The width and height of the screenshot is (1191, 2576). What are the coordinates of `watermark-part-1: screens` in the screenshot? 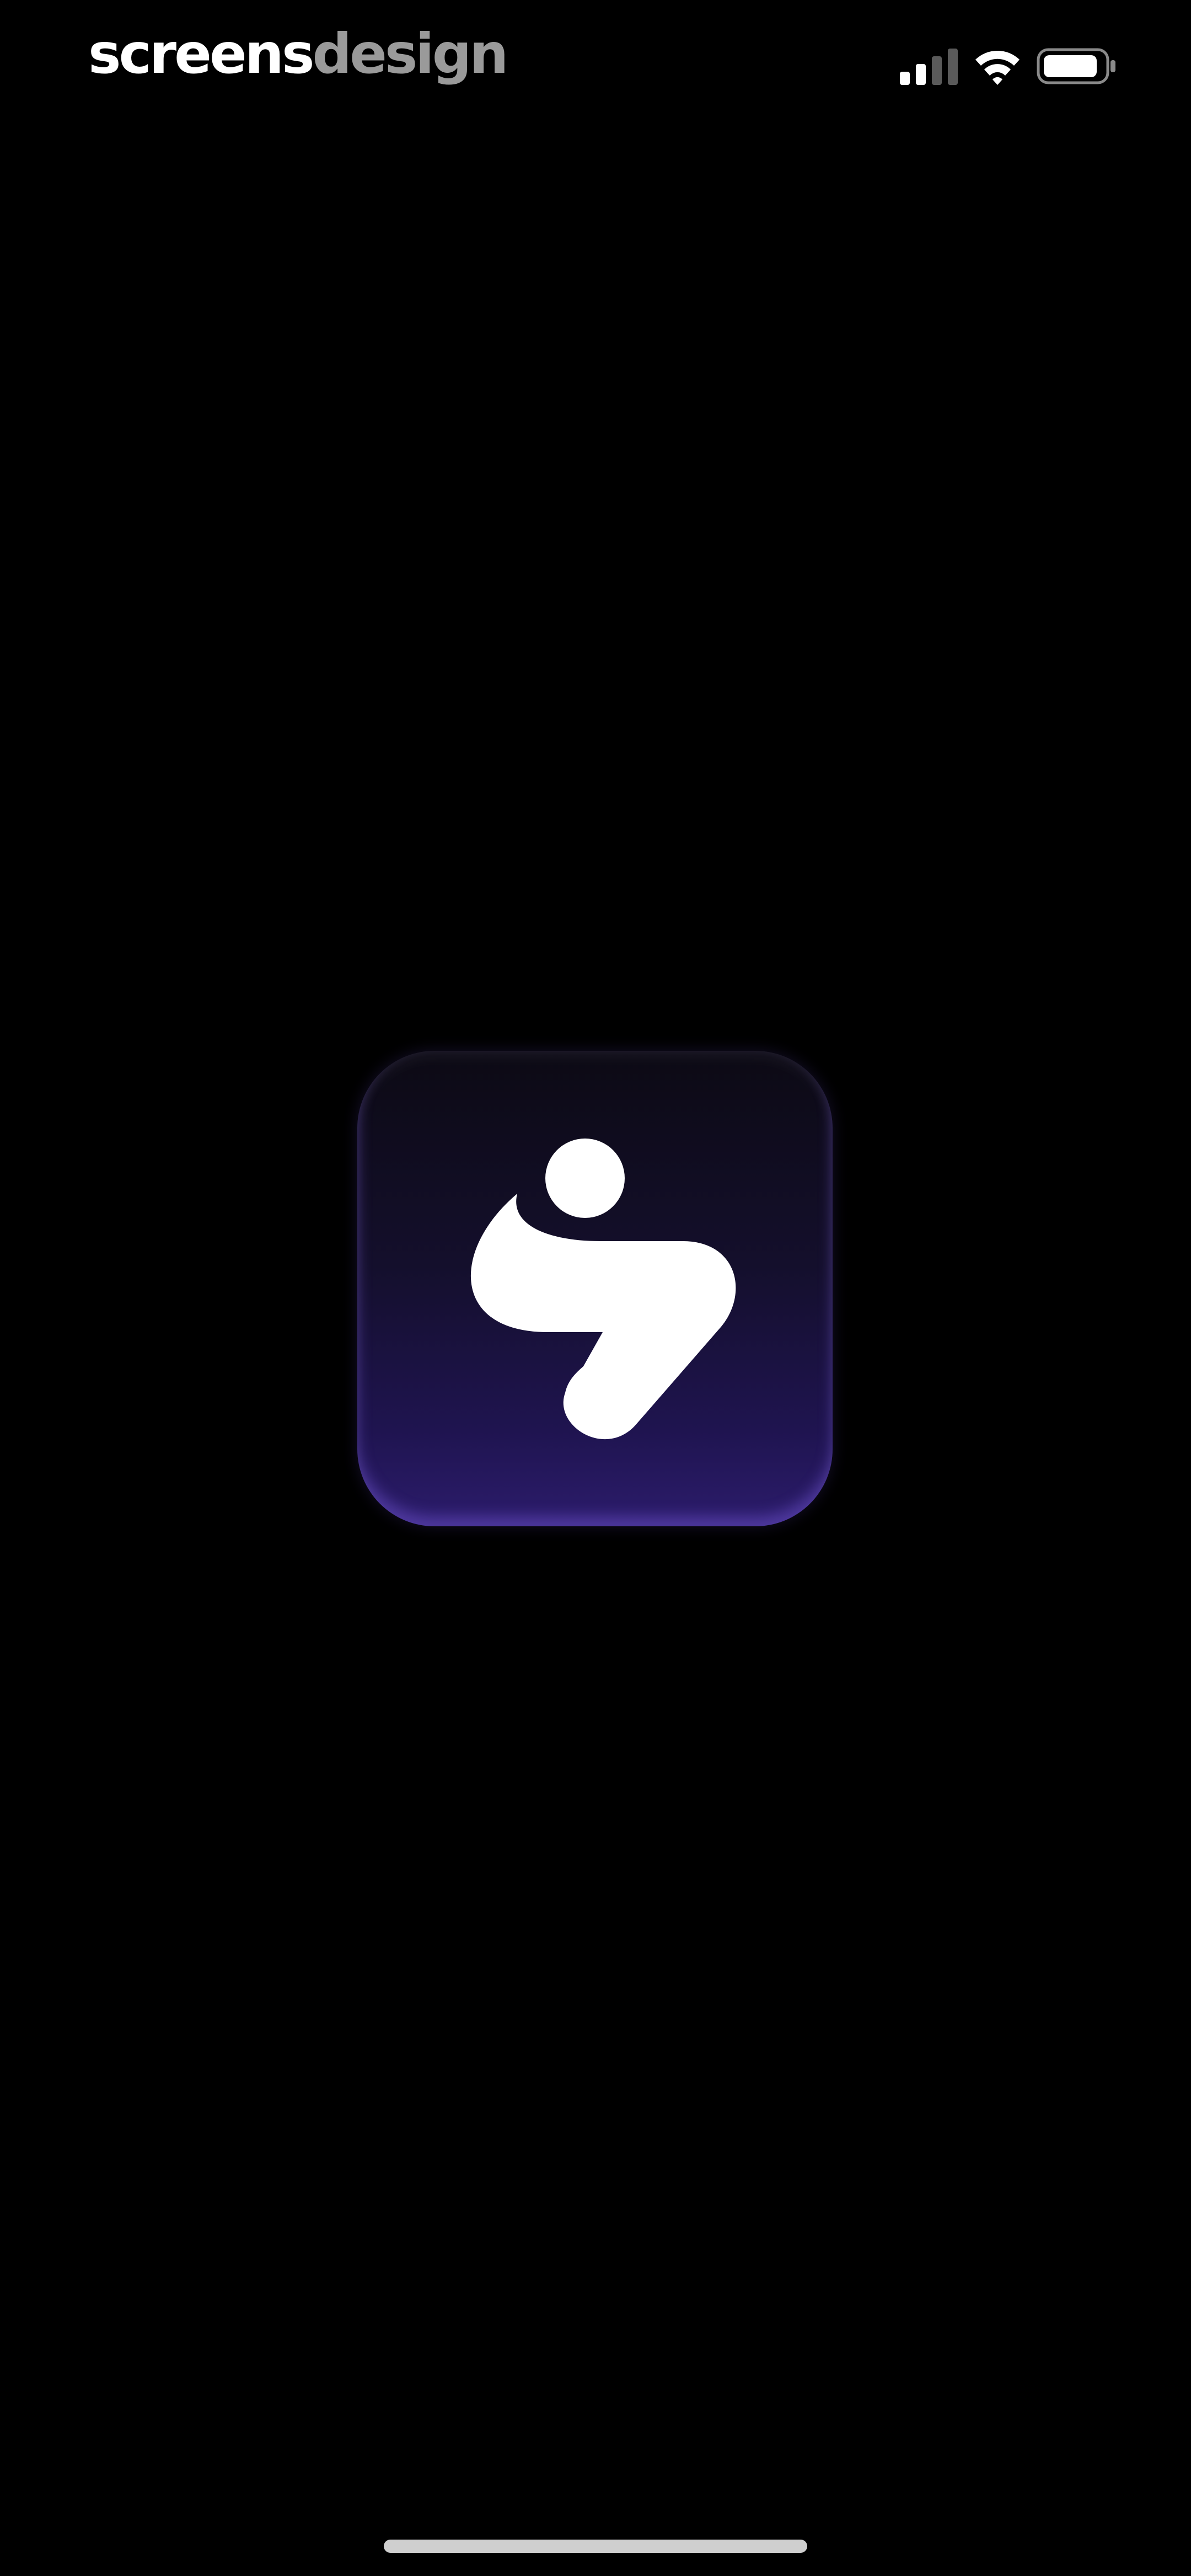 It's located at (201, 54).